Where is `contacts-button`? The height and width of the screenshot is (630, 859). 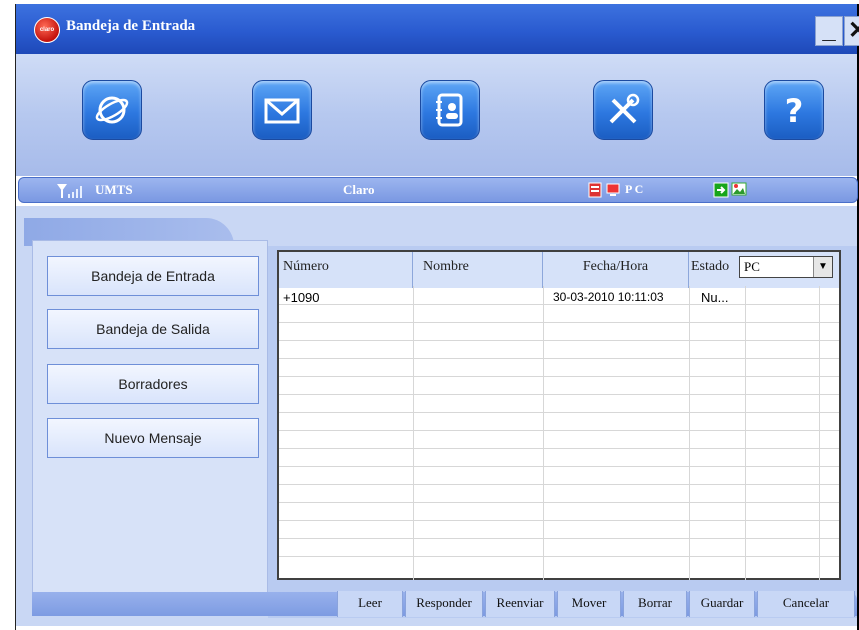
contacts-button is located at coordinates (450, 110).